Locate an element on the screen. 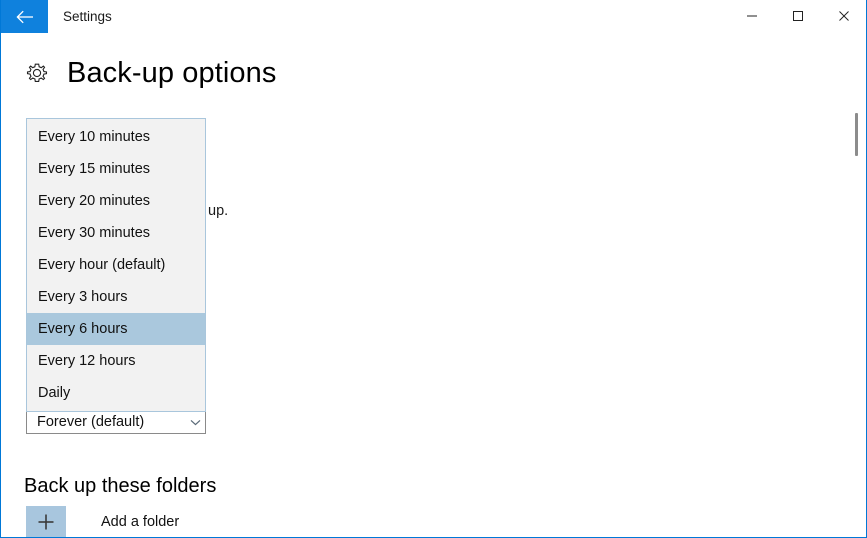  dropdown-option-every-15-minutes: Every 15 minutes is located at coordinates (116, 169).